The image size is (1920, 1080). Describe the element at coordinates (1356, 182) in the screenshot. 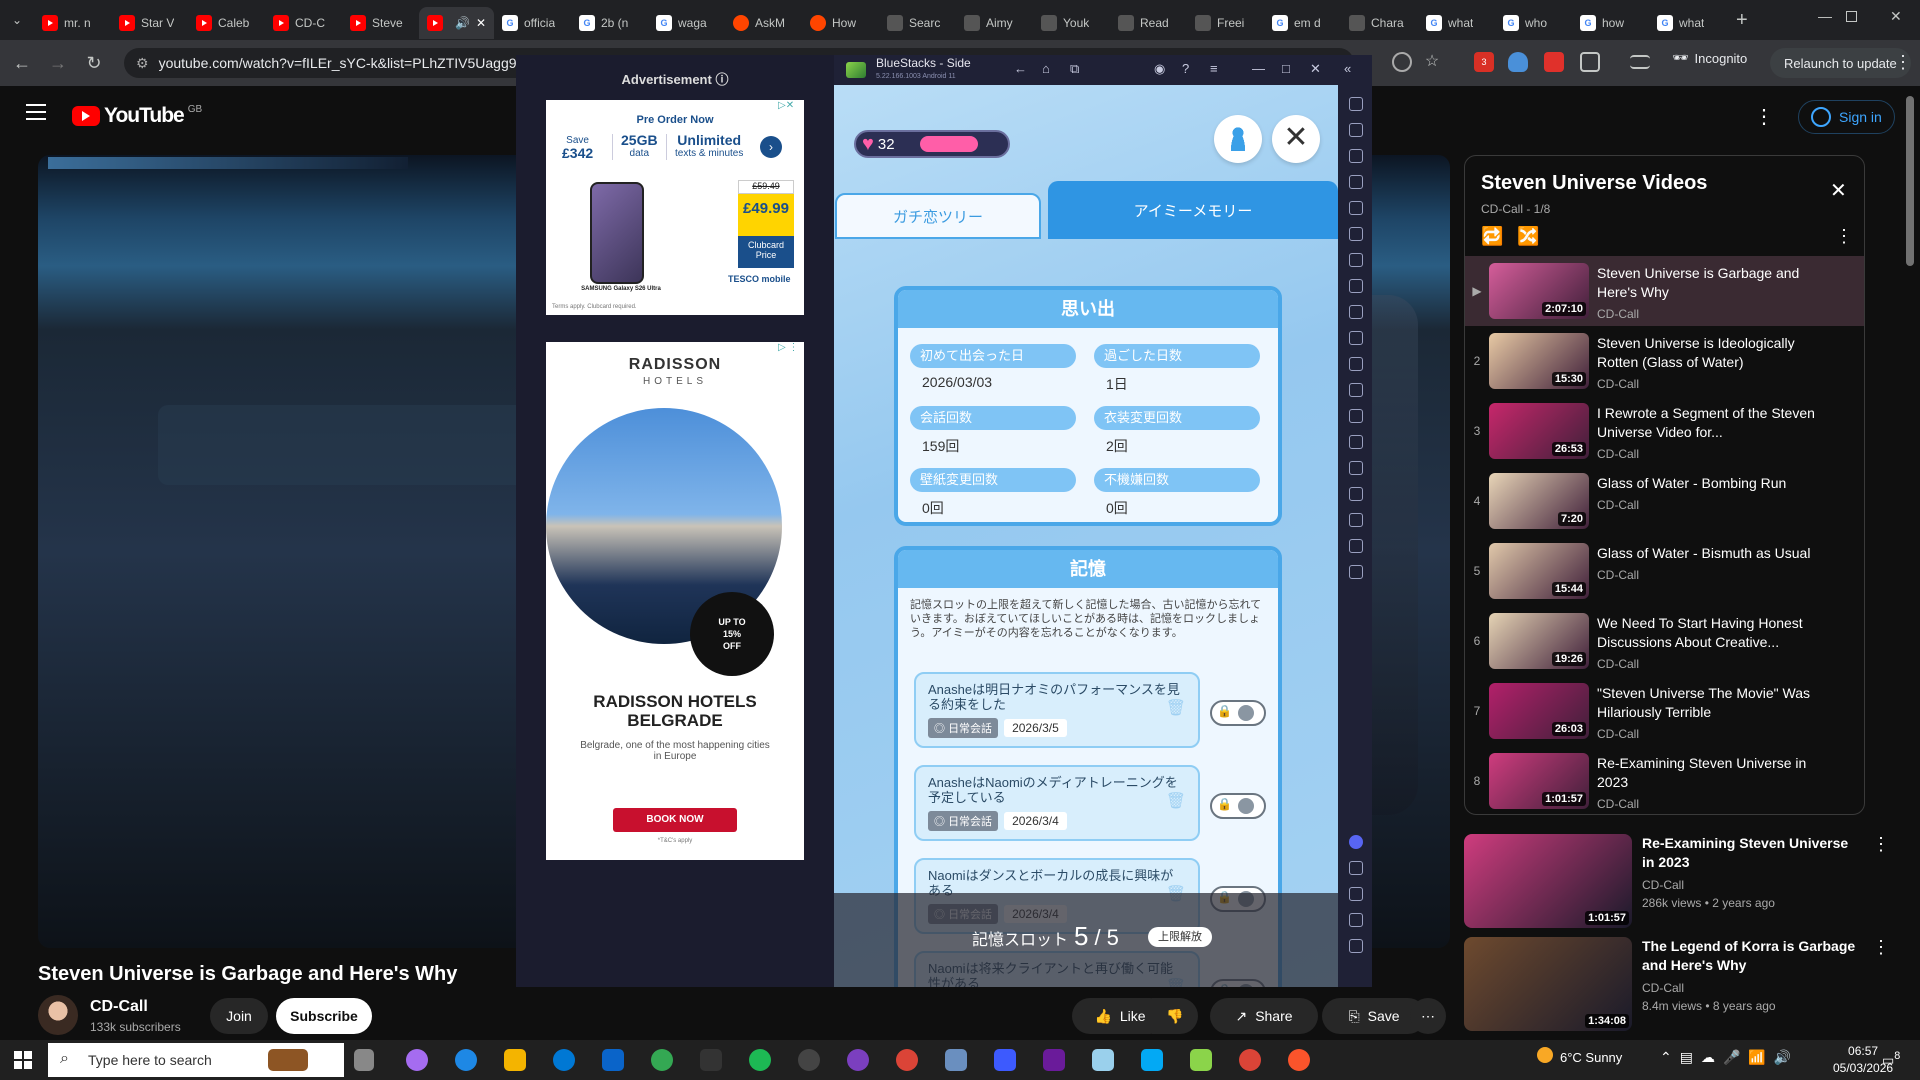

I see `keyboard-icon` at that location.